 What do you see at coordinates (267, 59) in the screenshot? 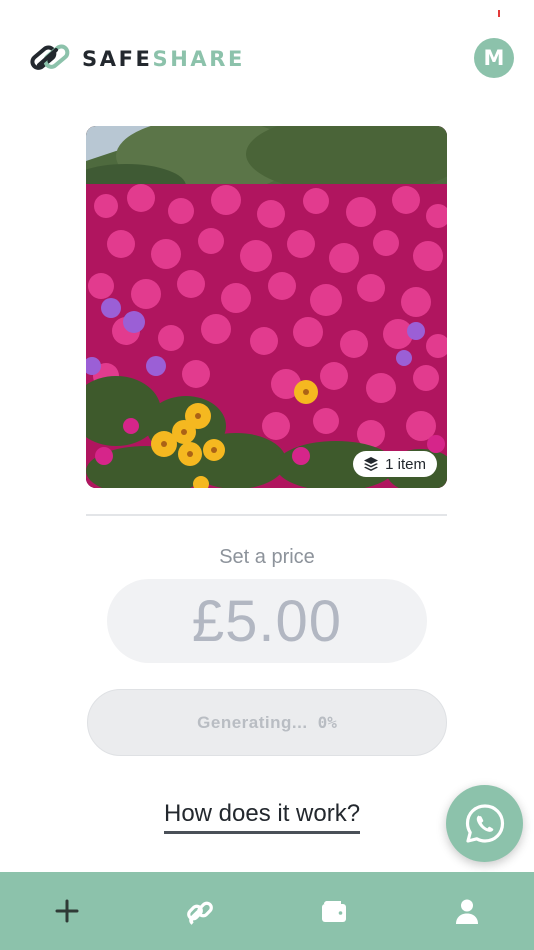
I see `app-header: SAFESHARE M` at bounding box center [267, 59].